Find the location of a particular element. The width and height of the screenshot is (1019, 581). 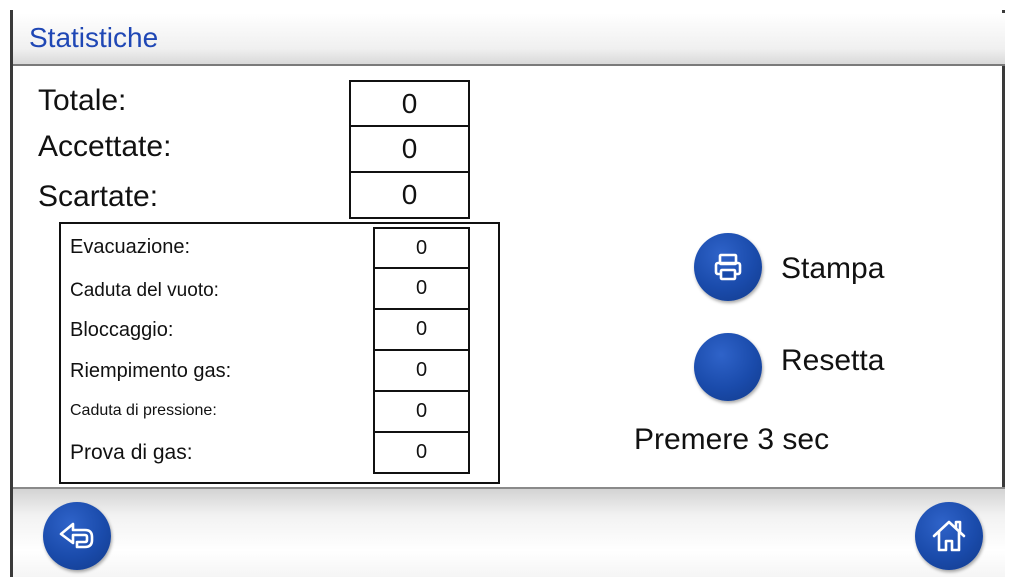

total-value: 0 is located at coordinates (409, 103).